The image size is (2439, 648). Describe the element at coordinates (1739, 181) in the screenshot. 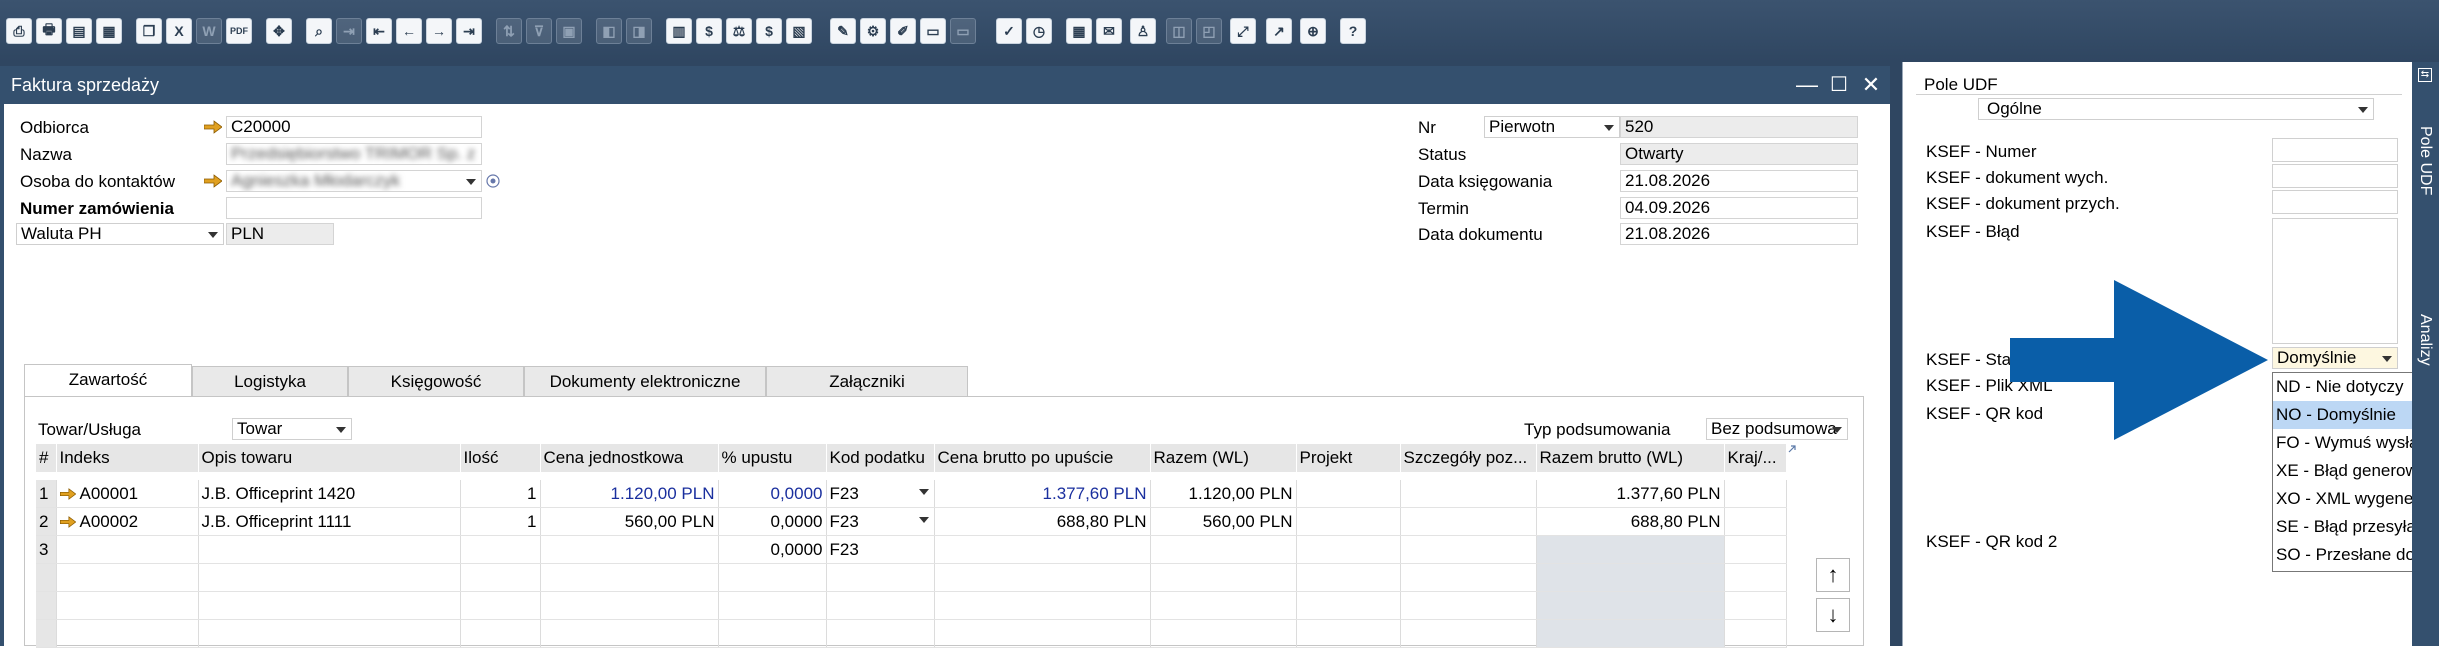

I see `data-ksiegowania-field: 21.08.2026` at that location.